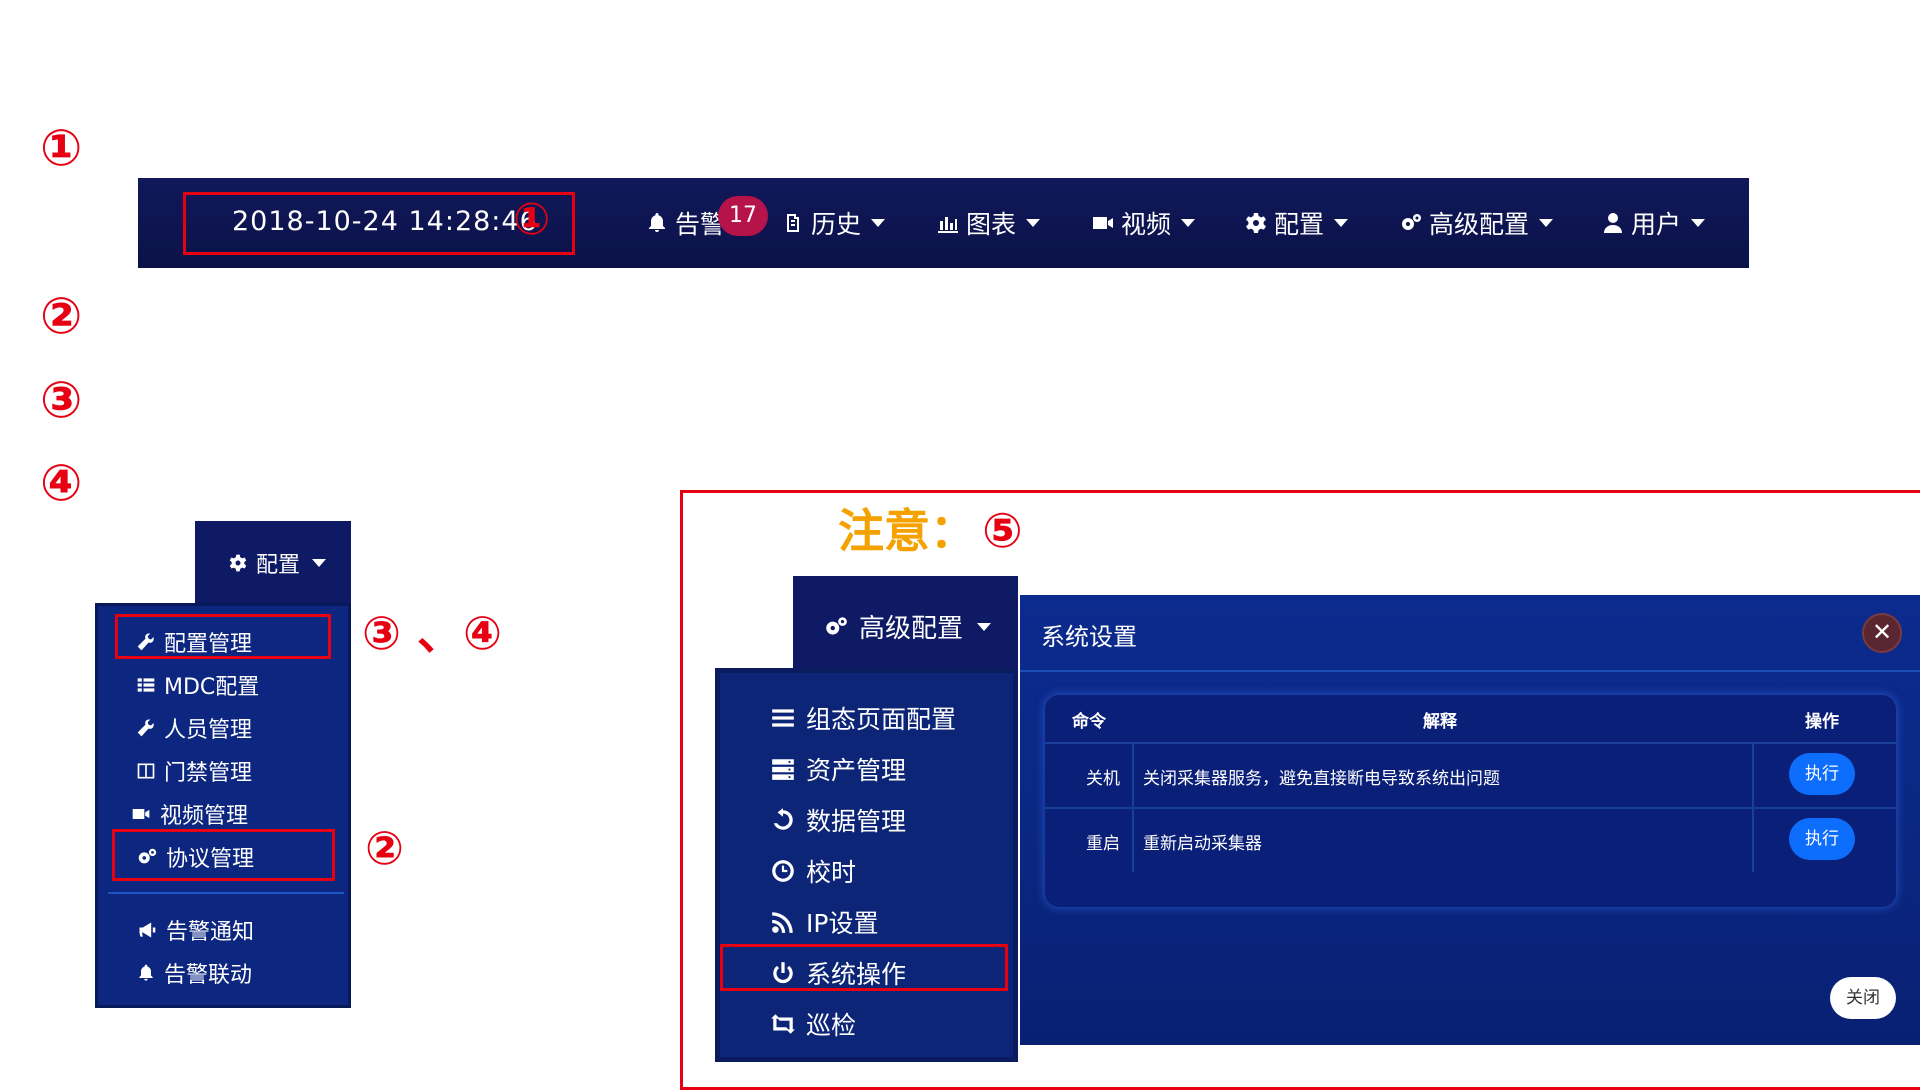  I want to click on menu-item-label: 资产管理, so click(856, 770).